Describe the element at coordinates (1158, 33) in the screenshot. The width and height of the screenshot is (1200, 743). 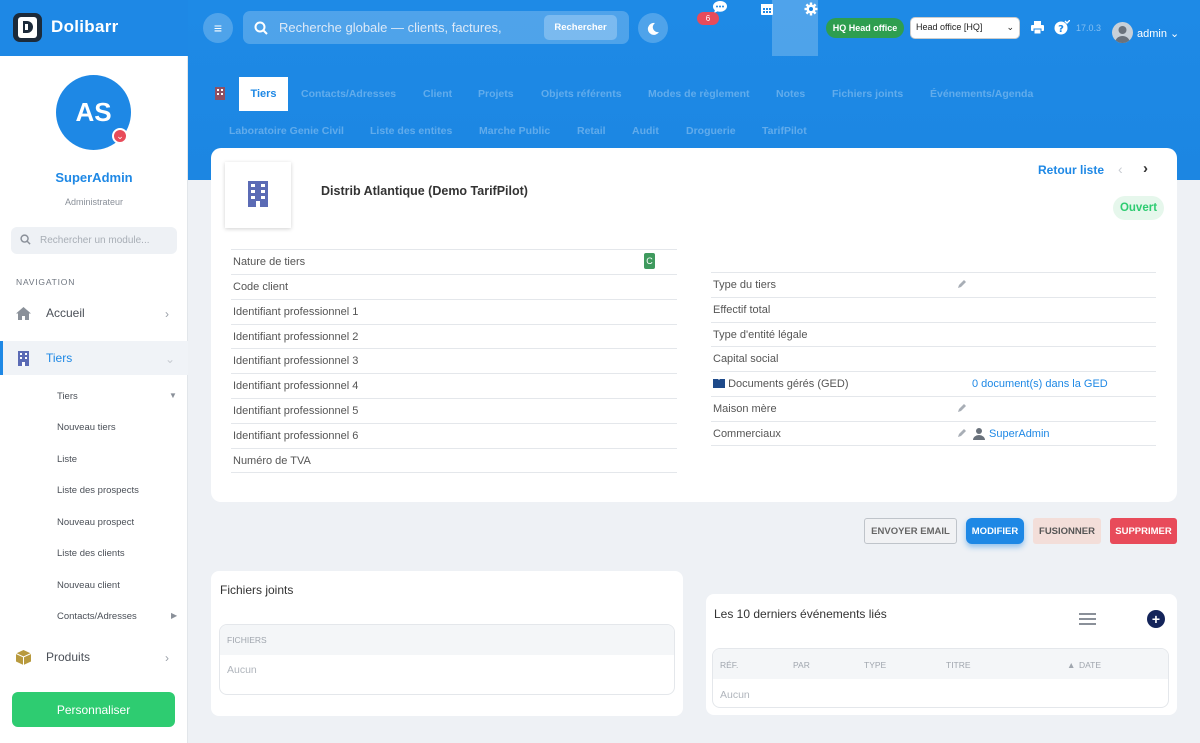
I see `user-menu: admin ⌄` at that location.